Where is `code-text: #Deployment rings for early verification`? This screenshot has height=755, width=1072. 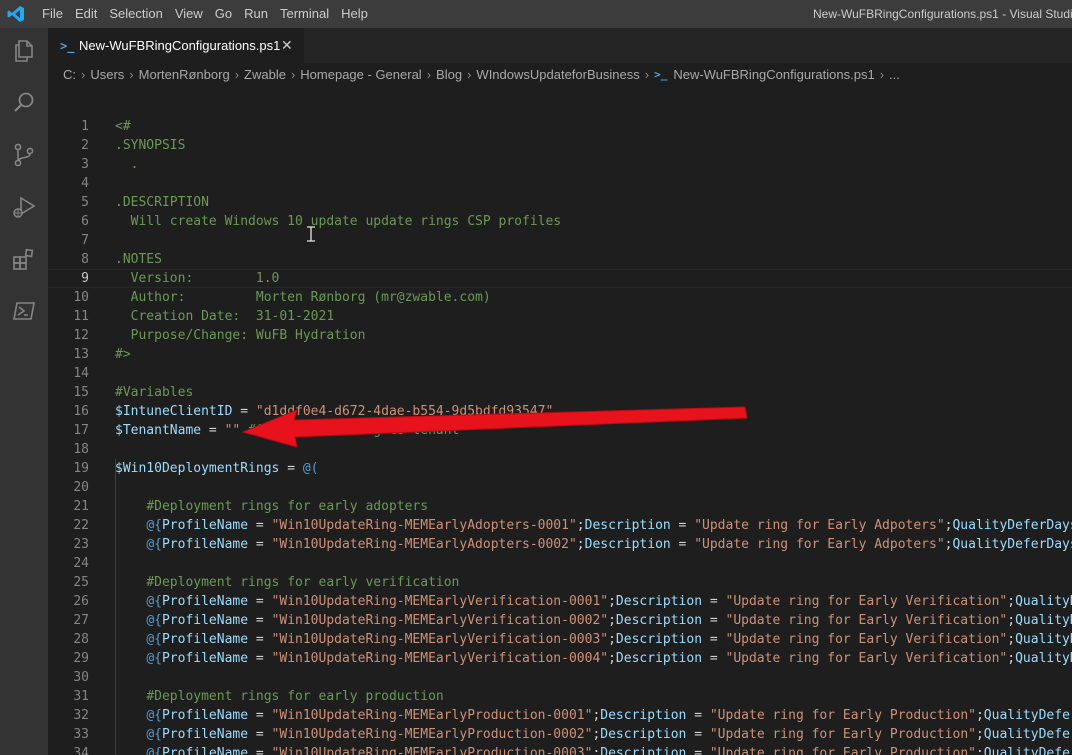 code-text: #Deployment rings for early verification is located at coordinates (287, 582).